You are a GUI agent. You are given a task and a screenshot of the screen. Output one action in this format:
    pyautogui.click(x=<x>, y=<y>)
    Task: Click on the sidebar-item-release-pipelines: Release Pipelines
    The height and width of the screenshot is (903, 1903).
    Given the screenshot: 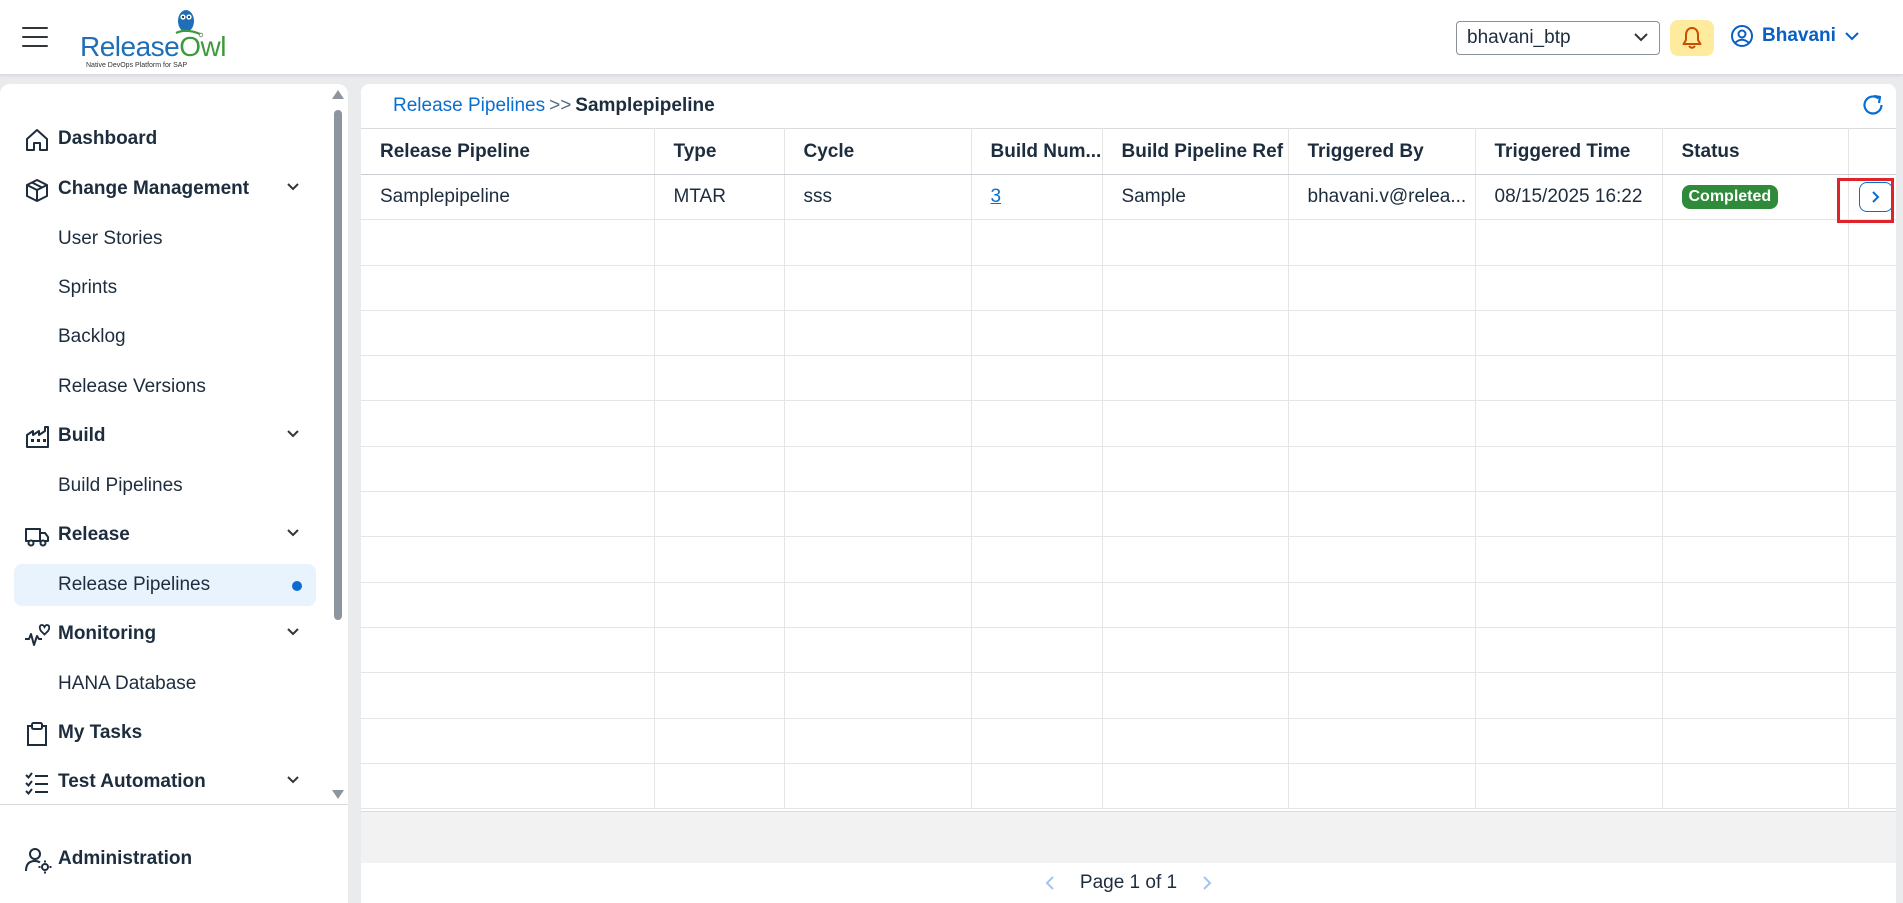 What is the action you would take?
    pyautogui.click(x=165, y=585)
    